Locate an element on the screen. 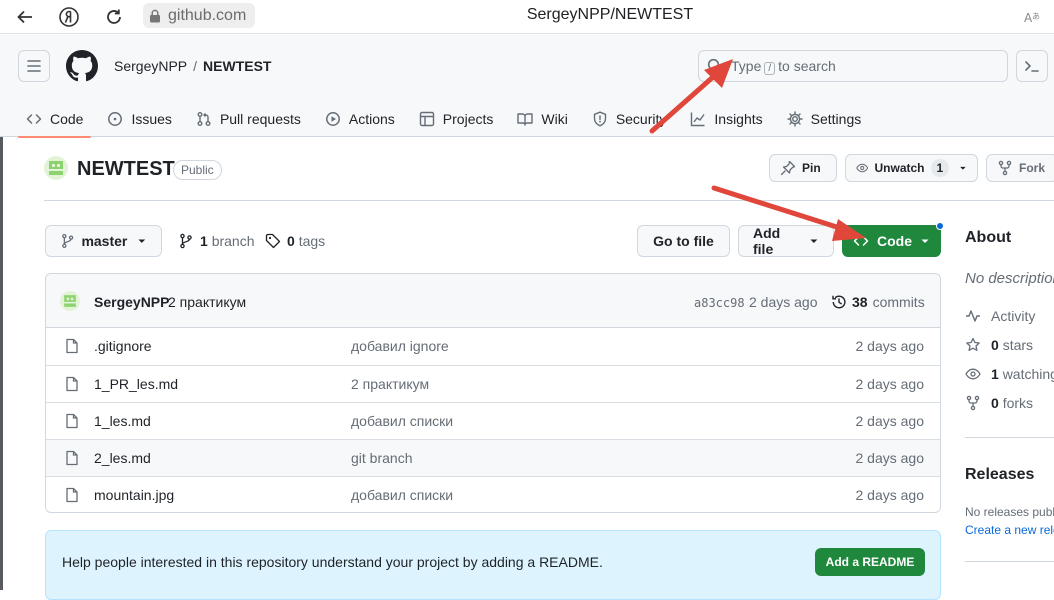 This screenshot has height=600, width=1054. code-button: Code is located at coordinates (891, 241).